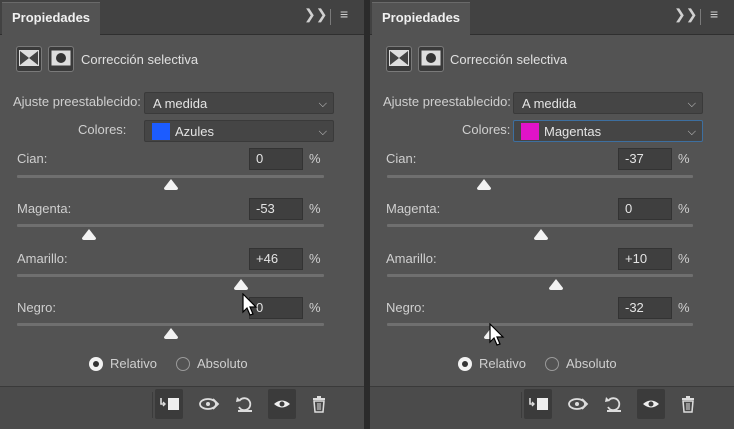 This screenshot has width=734, height=429. Describe the element at coordinates (195, 131) in the screenshot. I see `colors-value: Azules` at that location.